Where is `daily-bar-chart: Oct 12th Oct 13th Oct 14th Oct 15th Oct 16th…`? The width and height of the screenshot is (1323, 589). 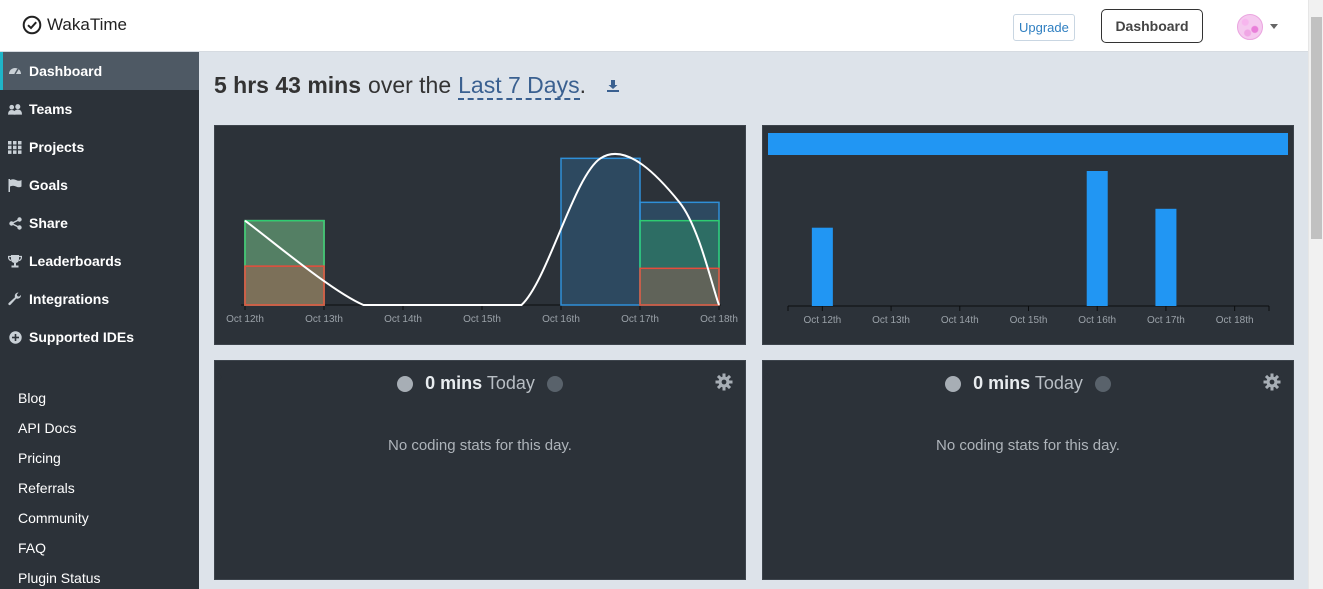 daily-bar-chart: Oct 12th Oct 13th Oct 14th Oct 15th Oct 16th… is located at coordinates (1028, 229).